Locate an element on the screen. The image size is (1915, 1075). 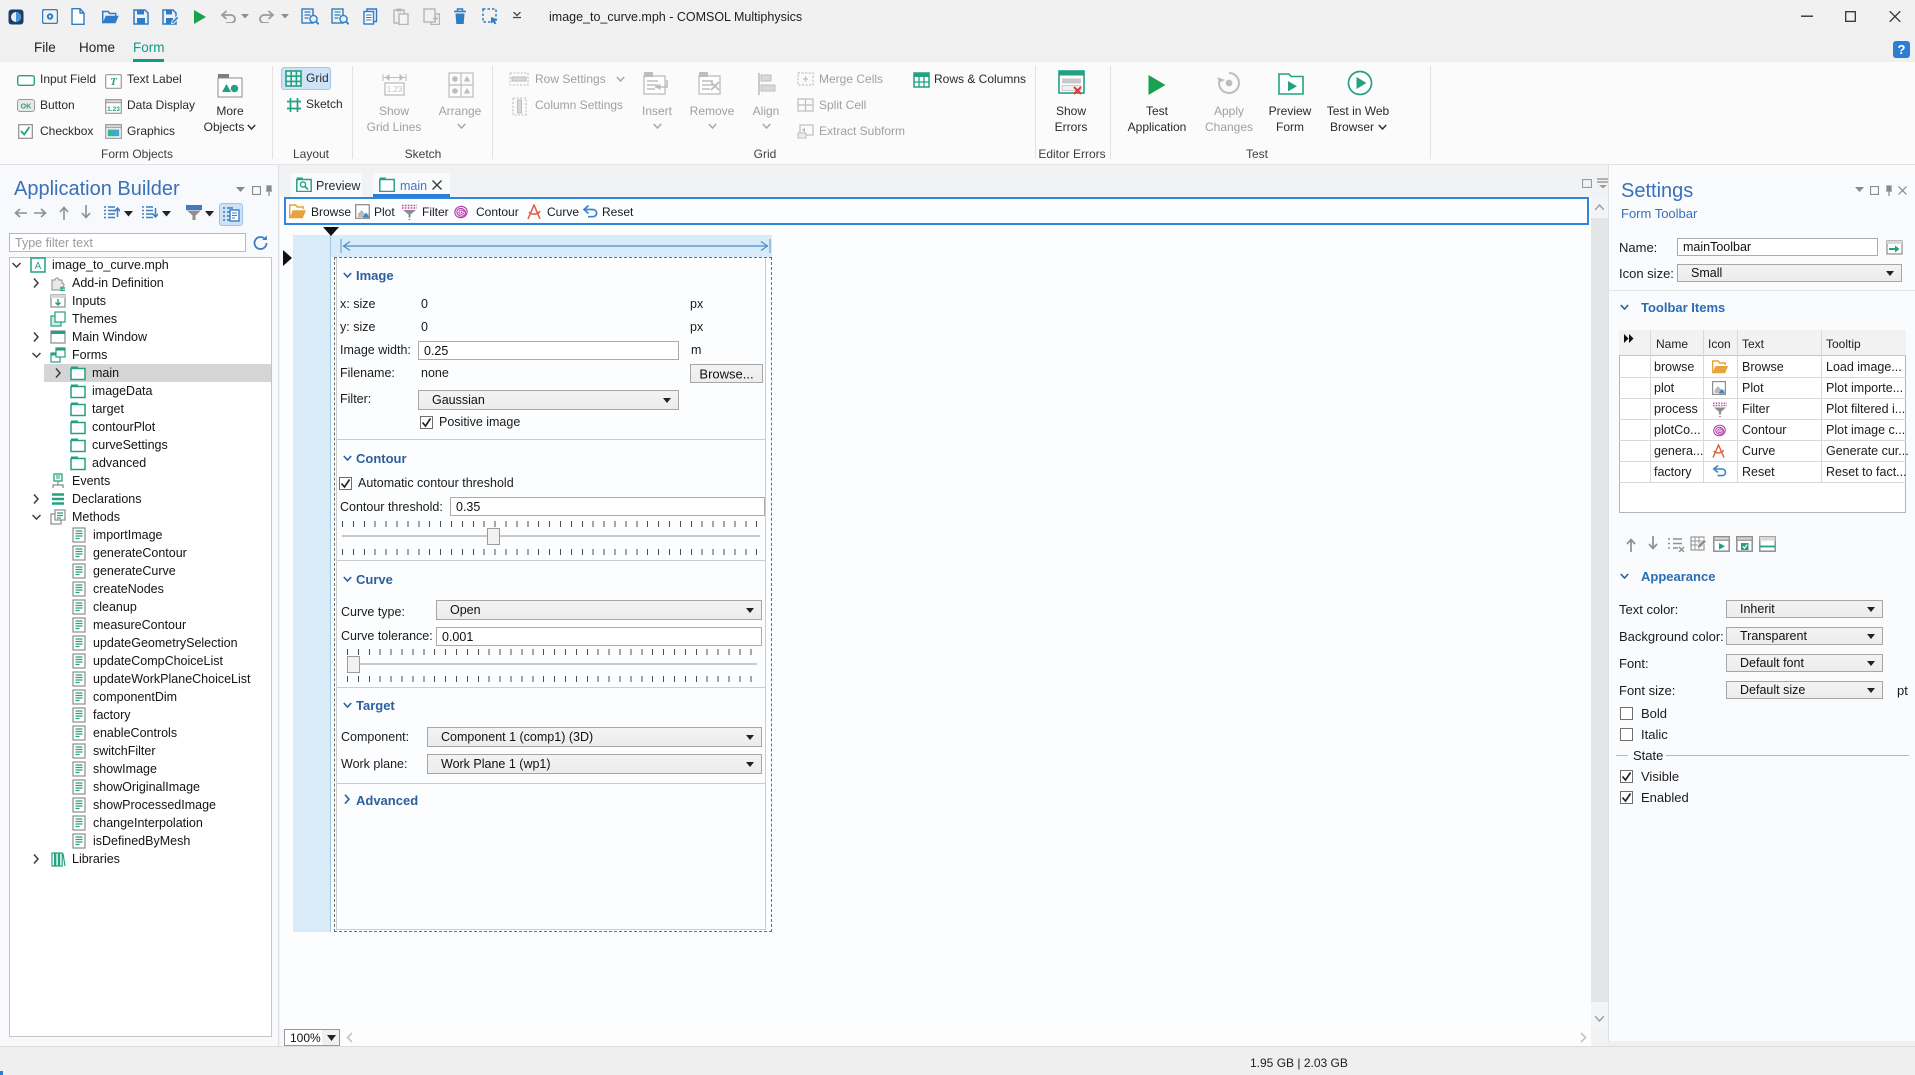
svg-text: OK is located at coordinates (26, 107).